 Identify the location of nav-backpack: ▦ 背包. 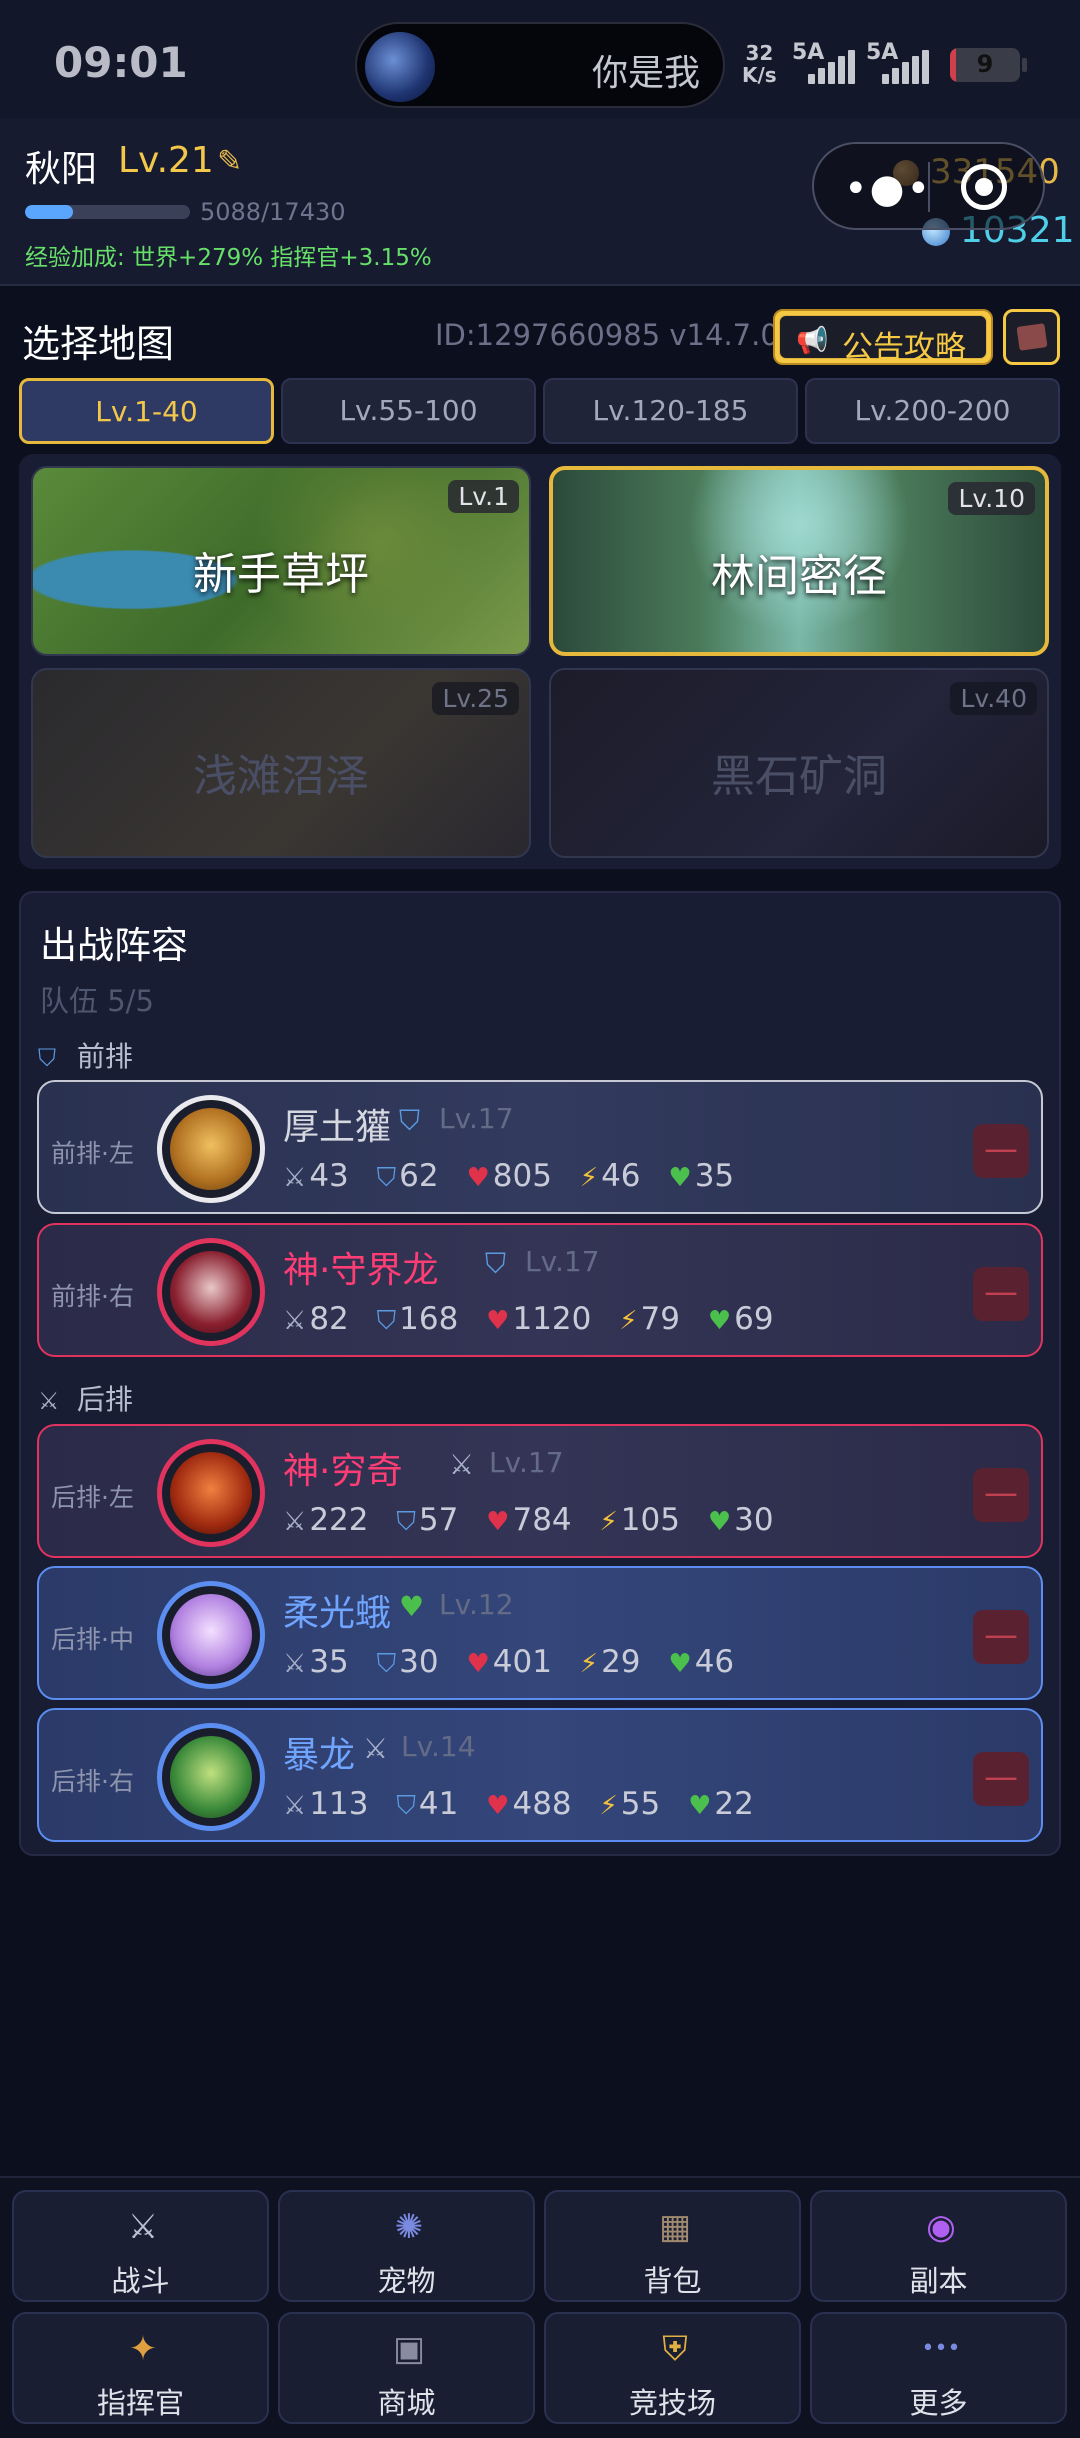
(672, 2246).